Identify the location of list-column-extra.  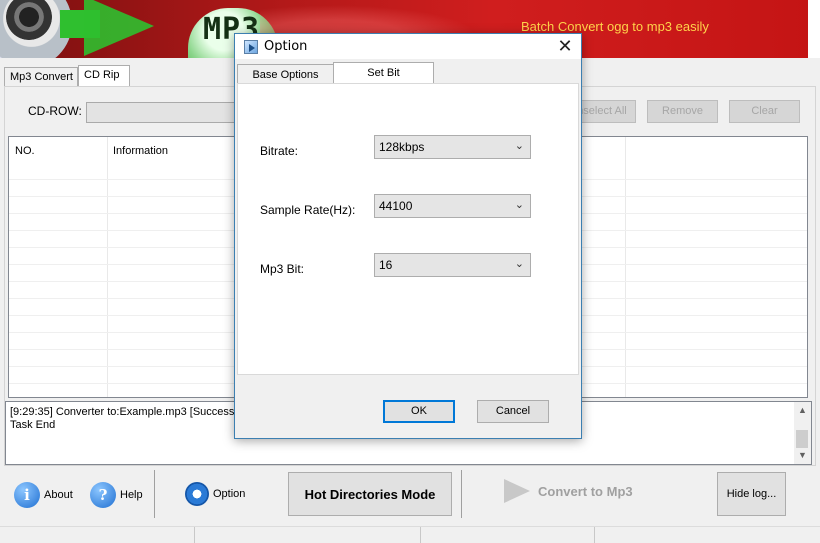
(603, 267).